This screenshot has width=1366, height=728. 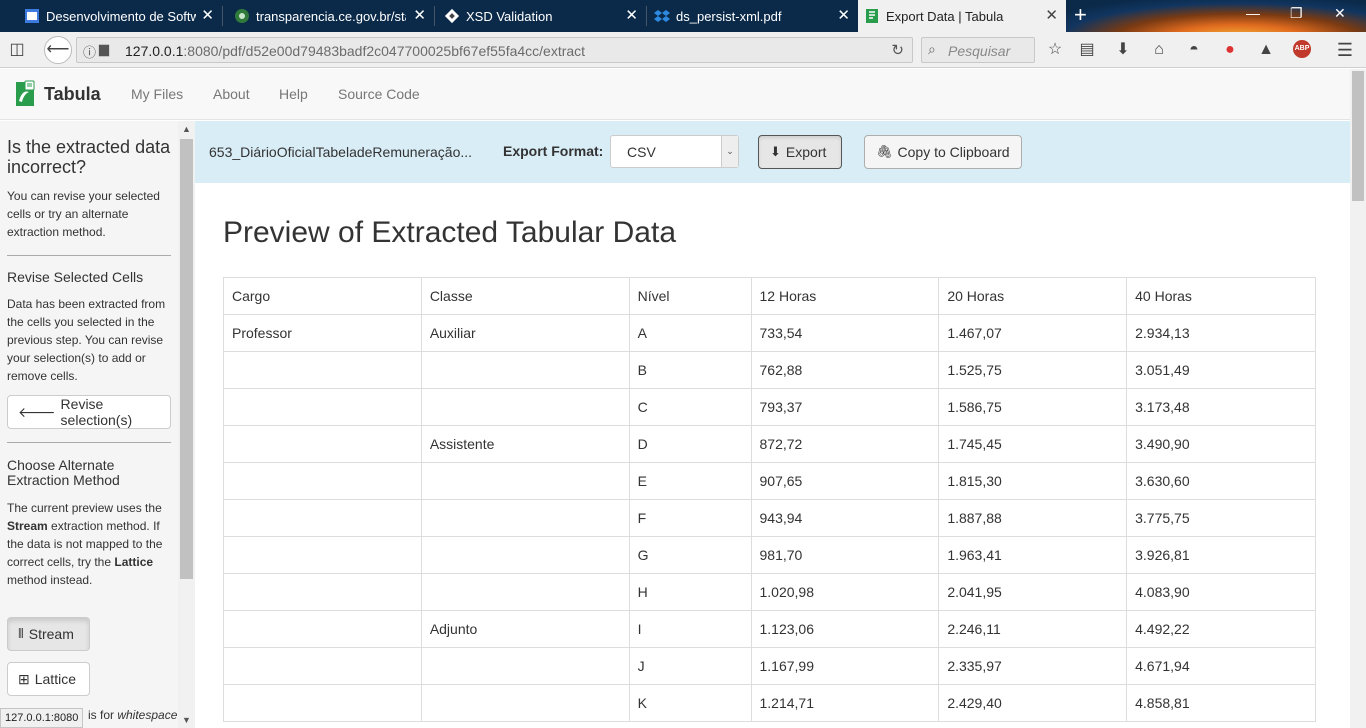 What do you see at coordinates (729, 151) in the screenshot?
I see `chevron-down-icon: ⌄` at bounding box center [729, 151].